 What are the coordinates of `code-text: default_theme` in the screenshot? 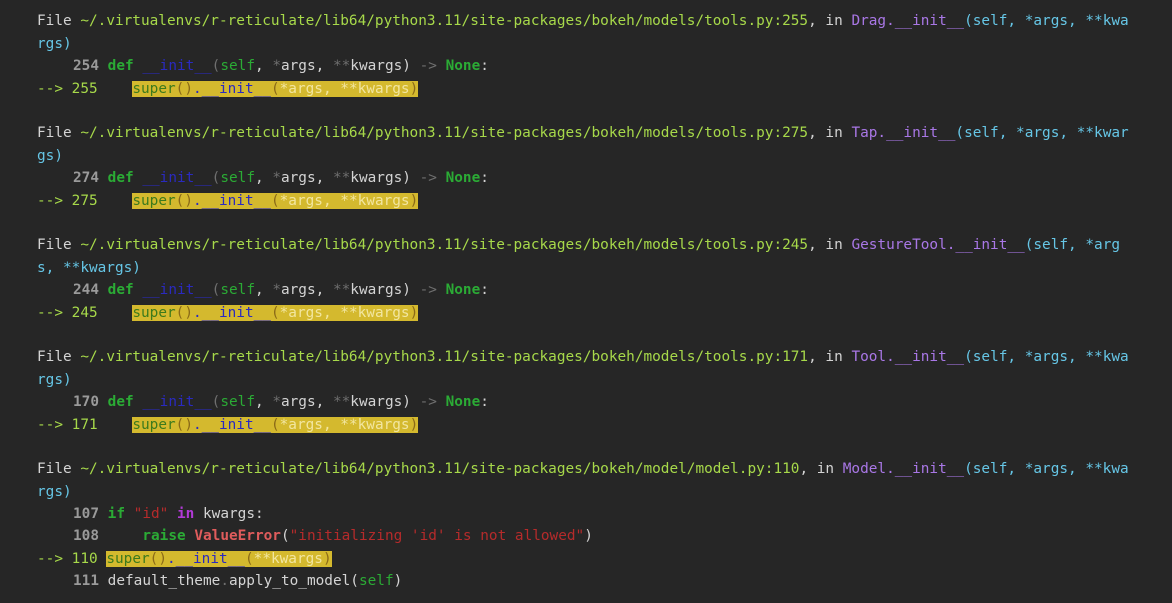 It's located at (164, 581).